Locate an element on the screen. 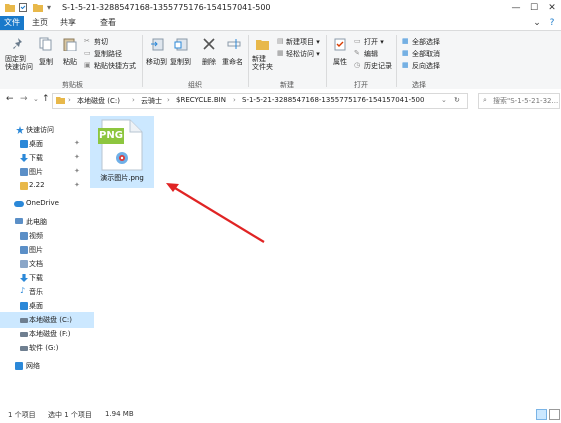 Image resolution: width=561 pixels, height=423 pixels. open-button: 打开 ▾ is located at coordinates (374, 42).